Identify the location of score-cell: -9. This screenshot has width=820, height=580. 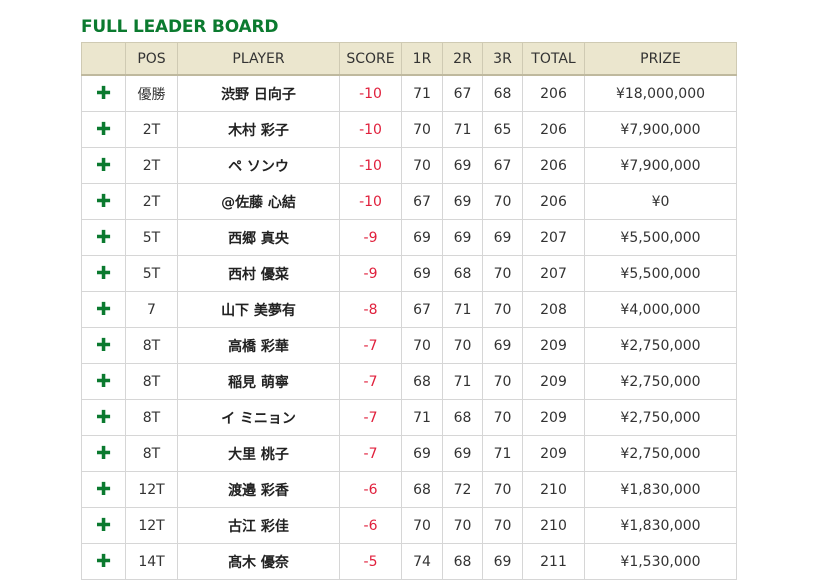
(370, 273).